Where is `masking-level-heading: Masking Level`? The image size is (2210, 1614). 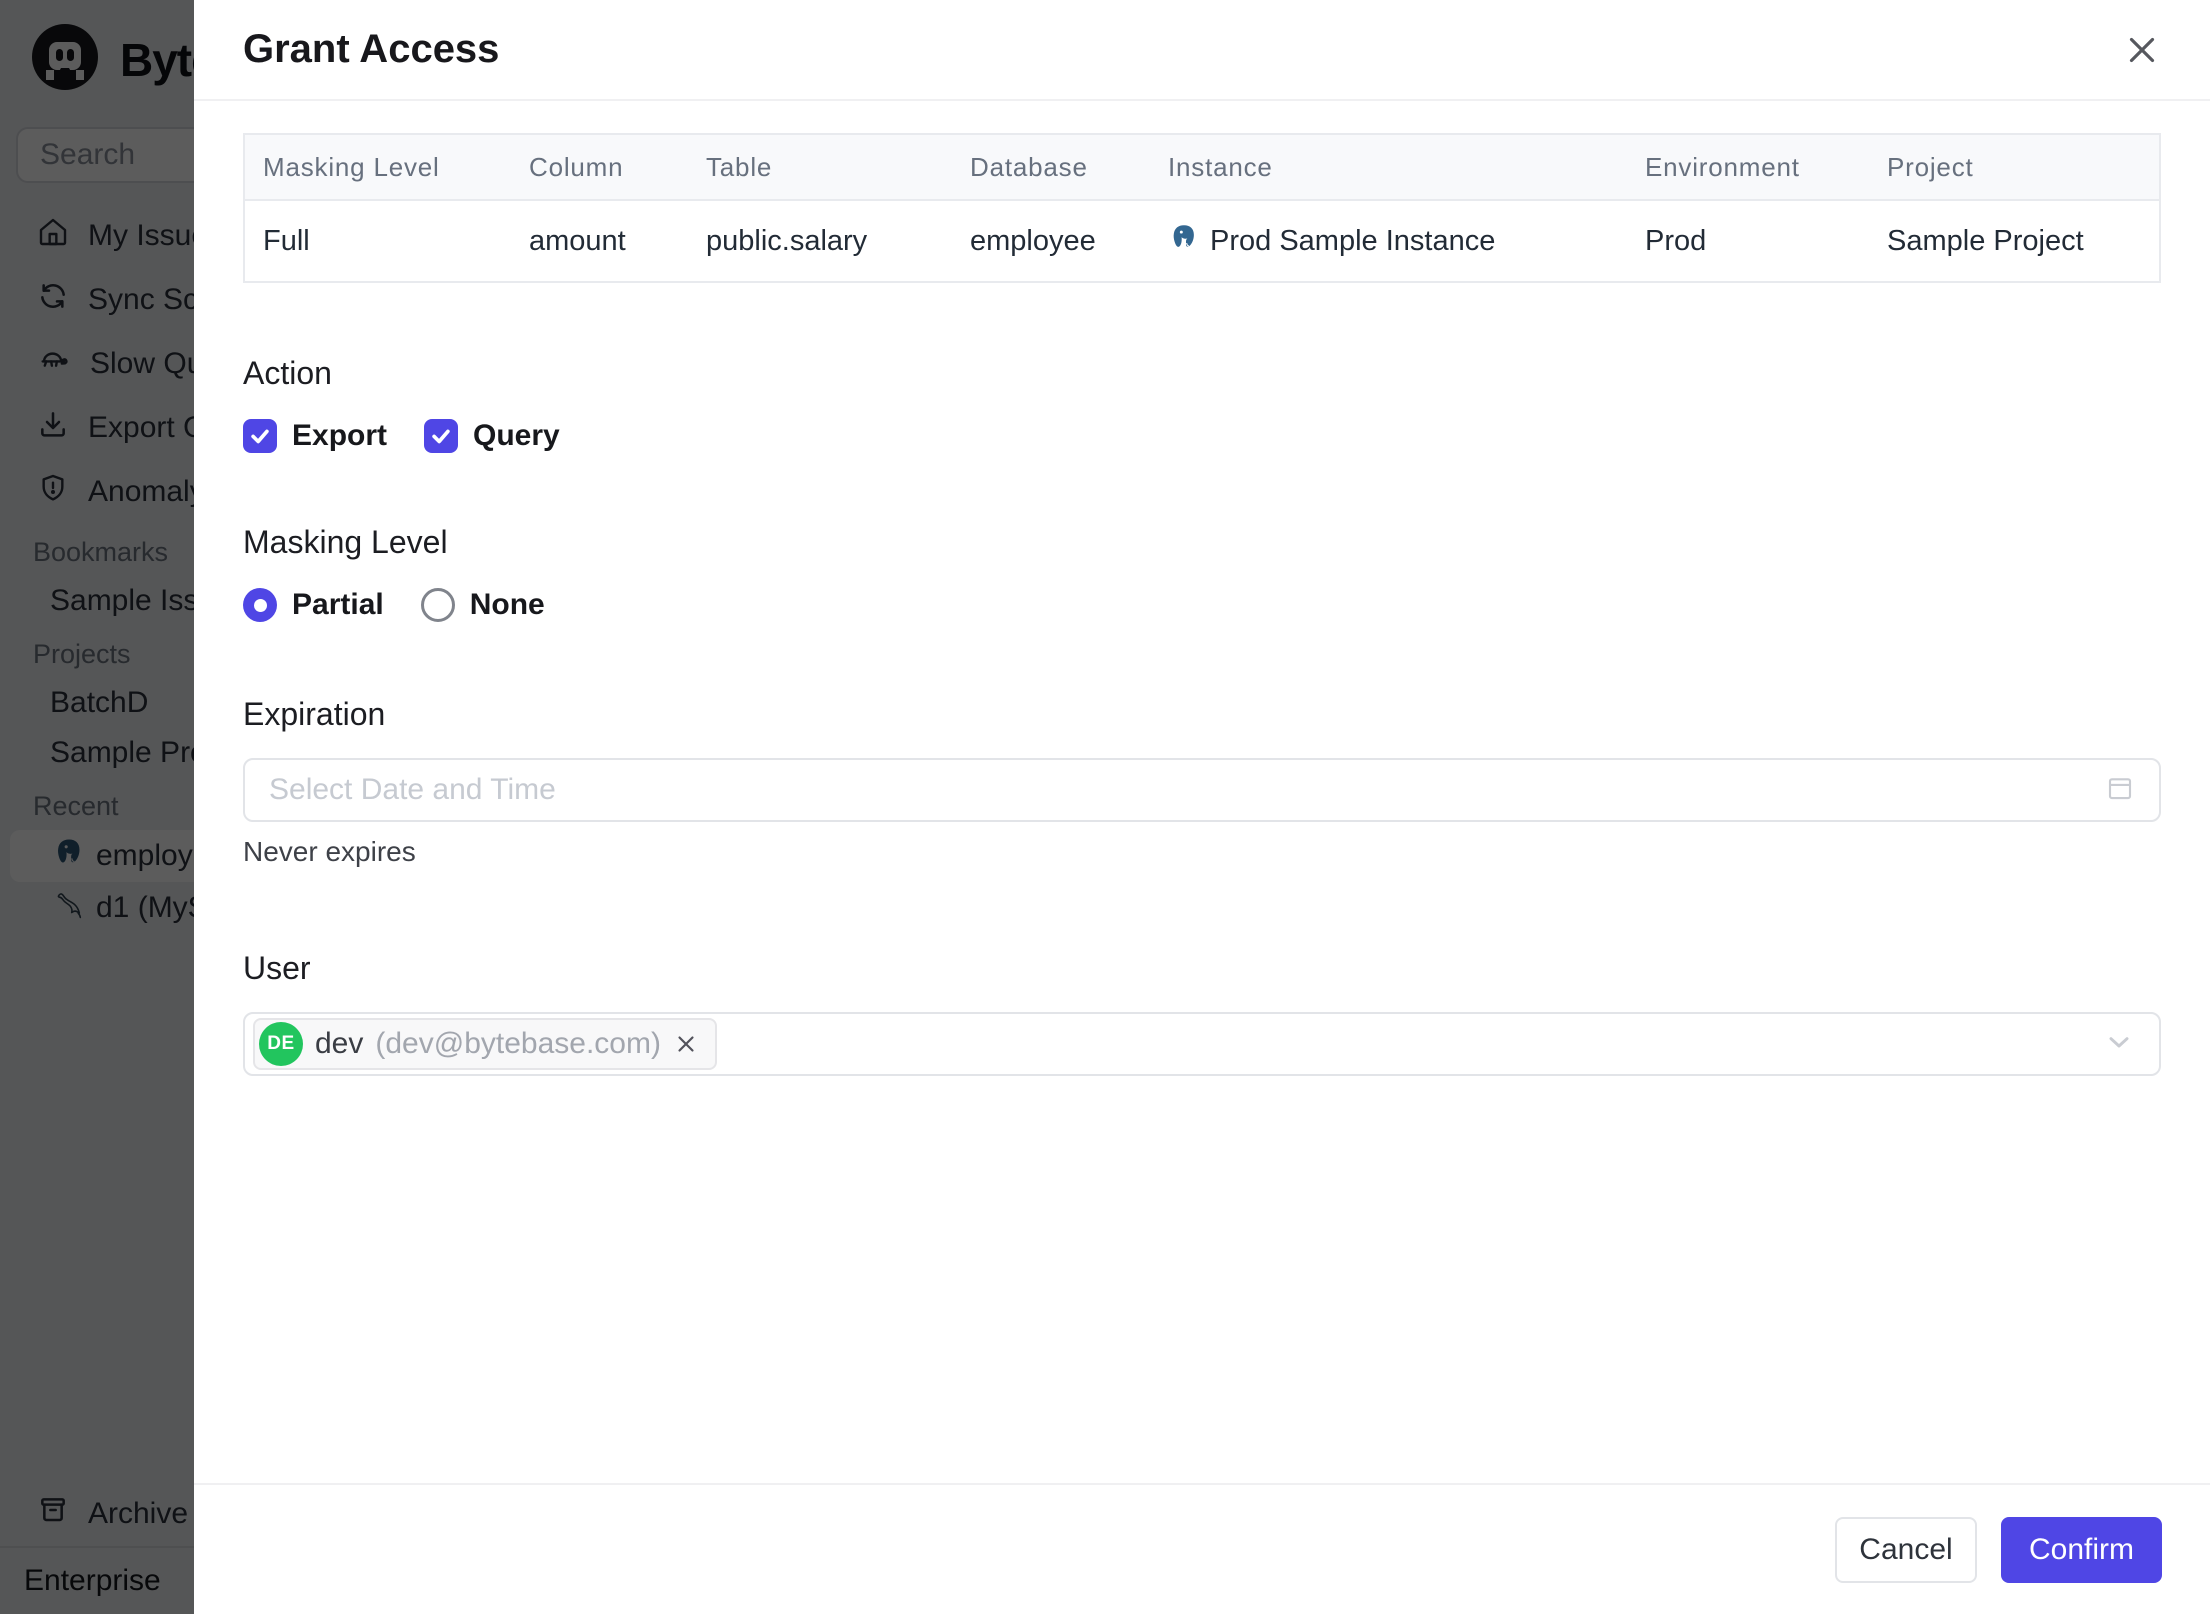
masking-level-heading: Masking Level is located at coordinates (345, 541).